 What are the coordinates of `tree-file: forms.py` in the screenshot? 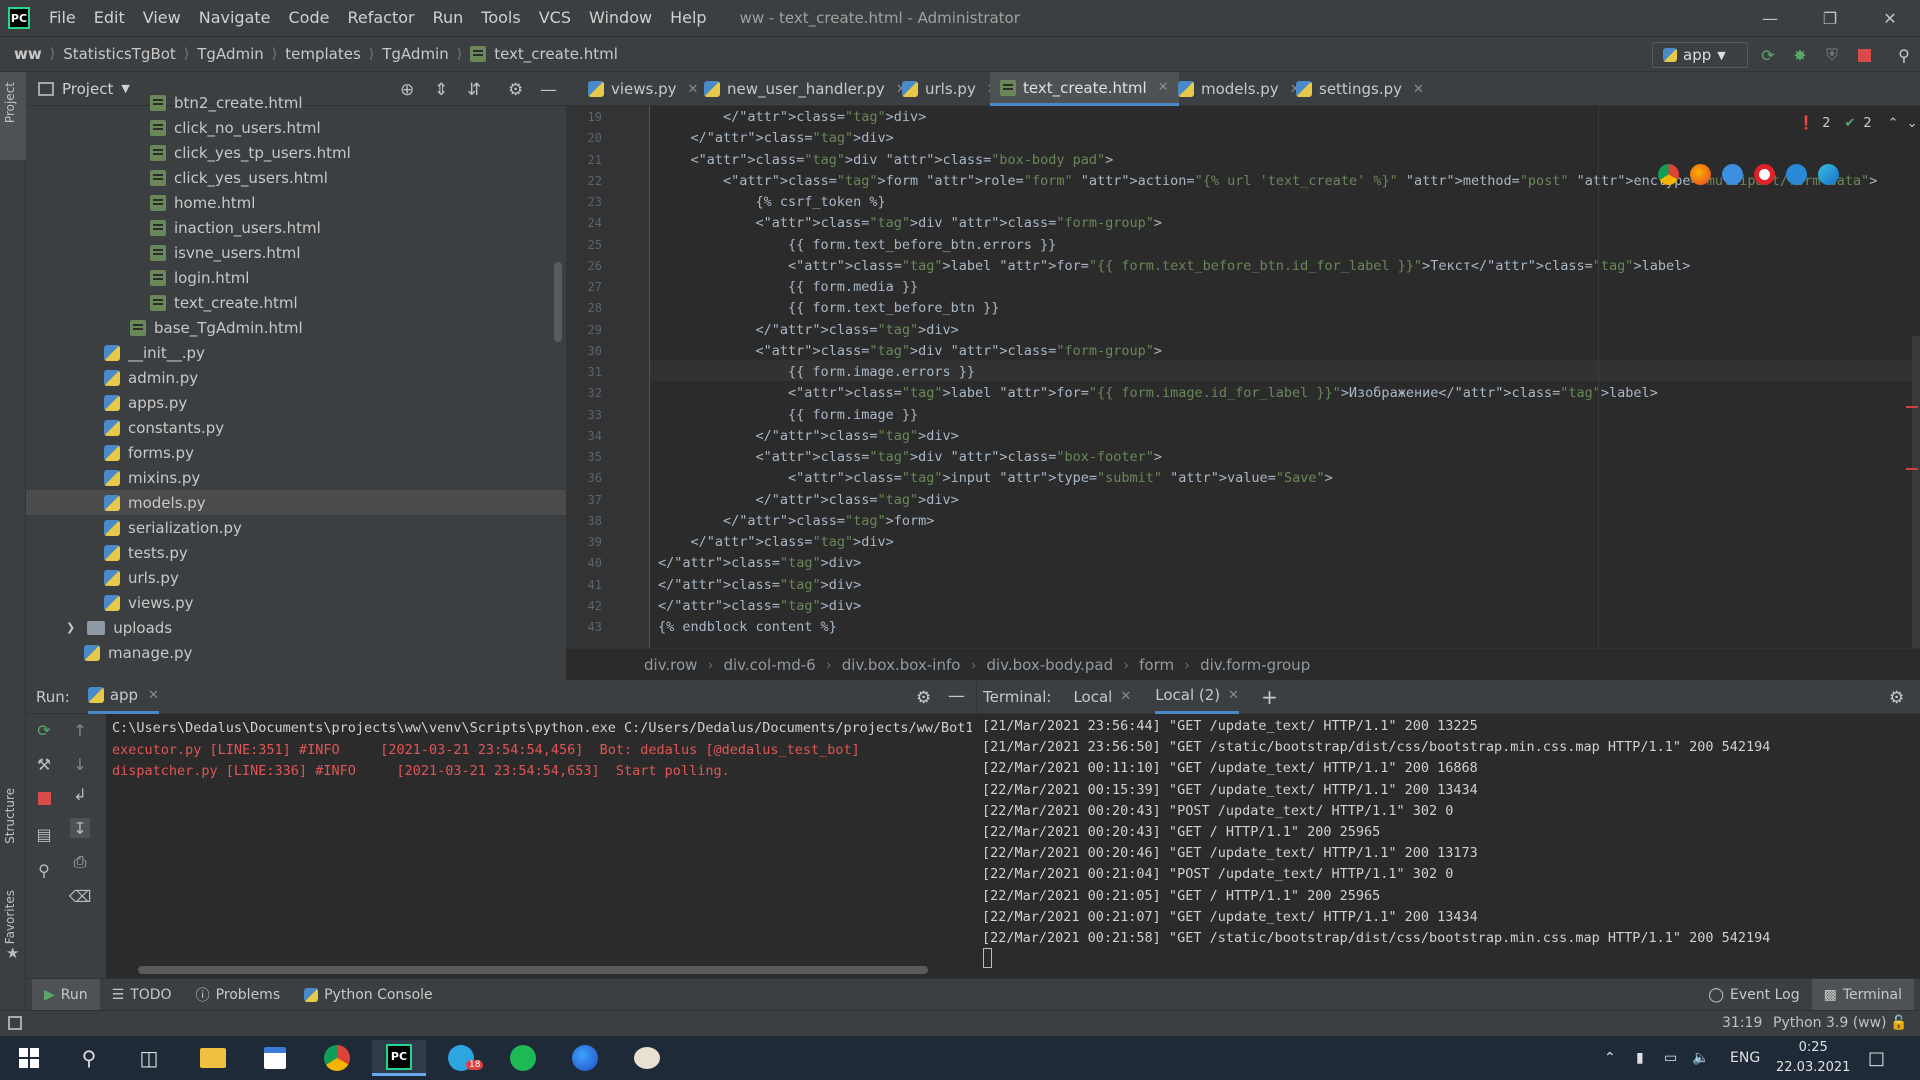 It's located at (149, 452).